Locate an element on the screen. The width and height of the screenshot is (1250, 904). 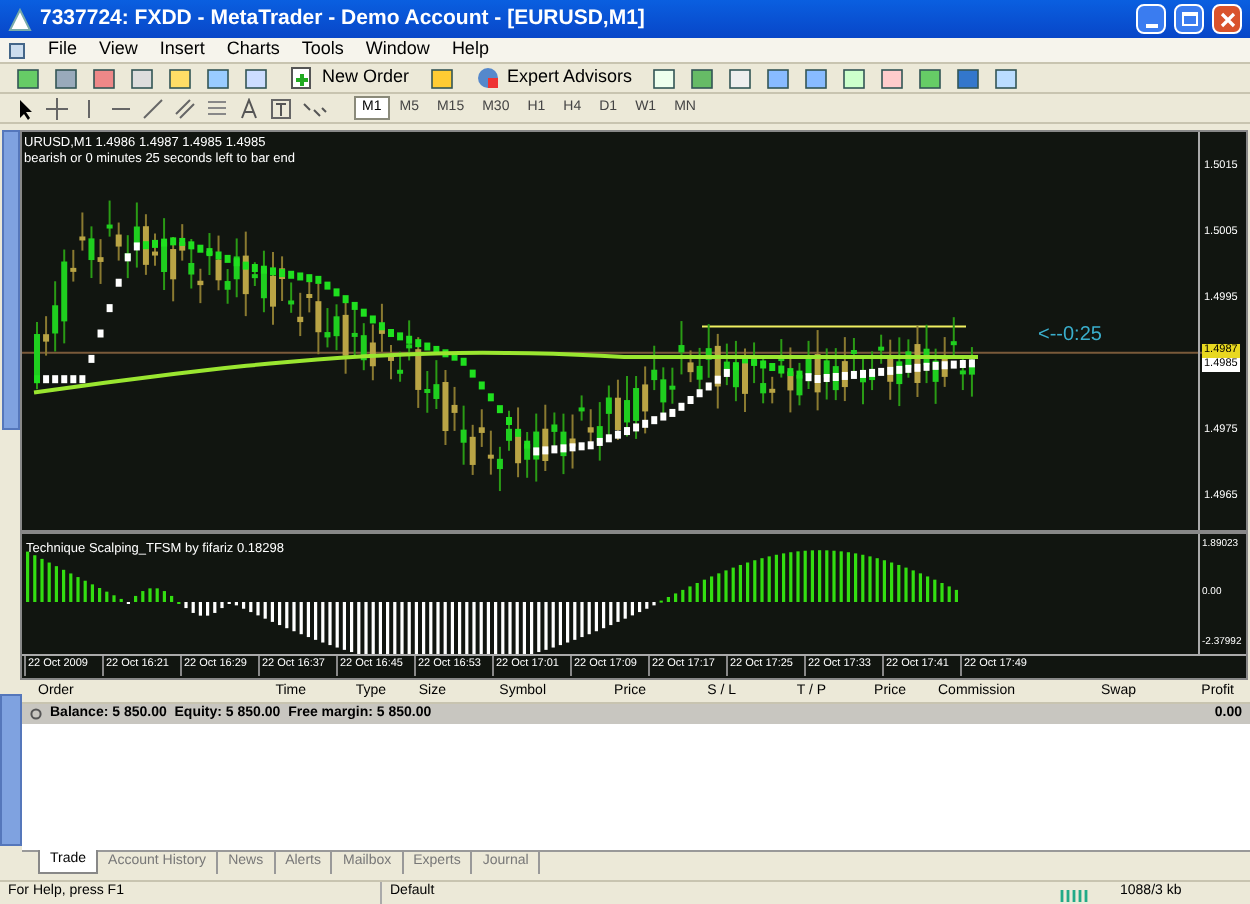
menu-item: Insert is located at coordinates (182, 50).